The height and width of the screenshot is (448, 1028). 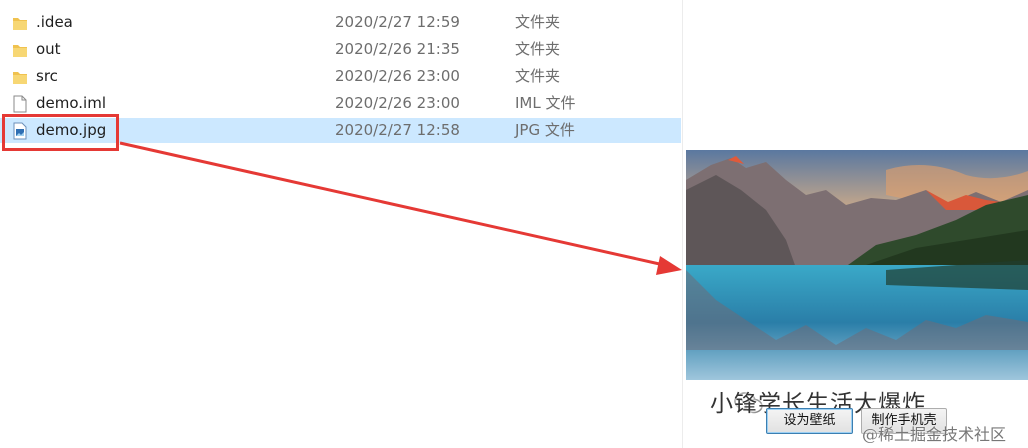 I want to click on file-row-out: out 2020/2/26 21:35 文件夹, so click(x=340, y=49).